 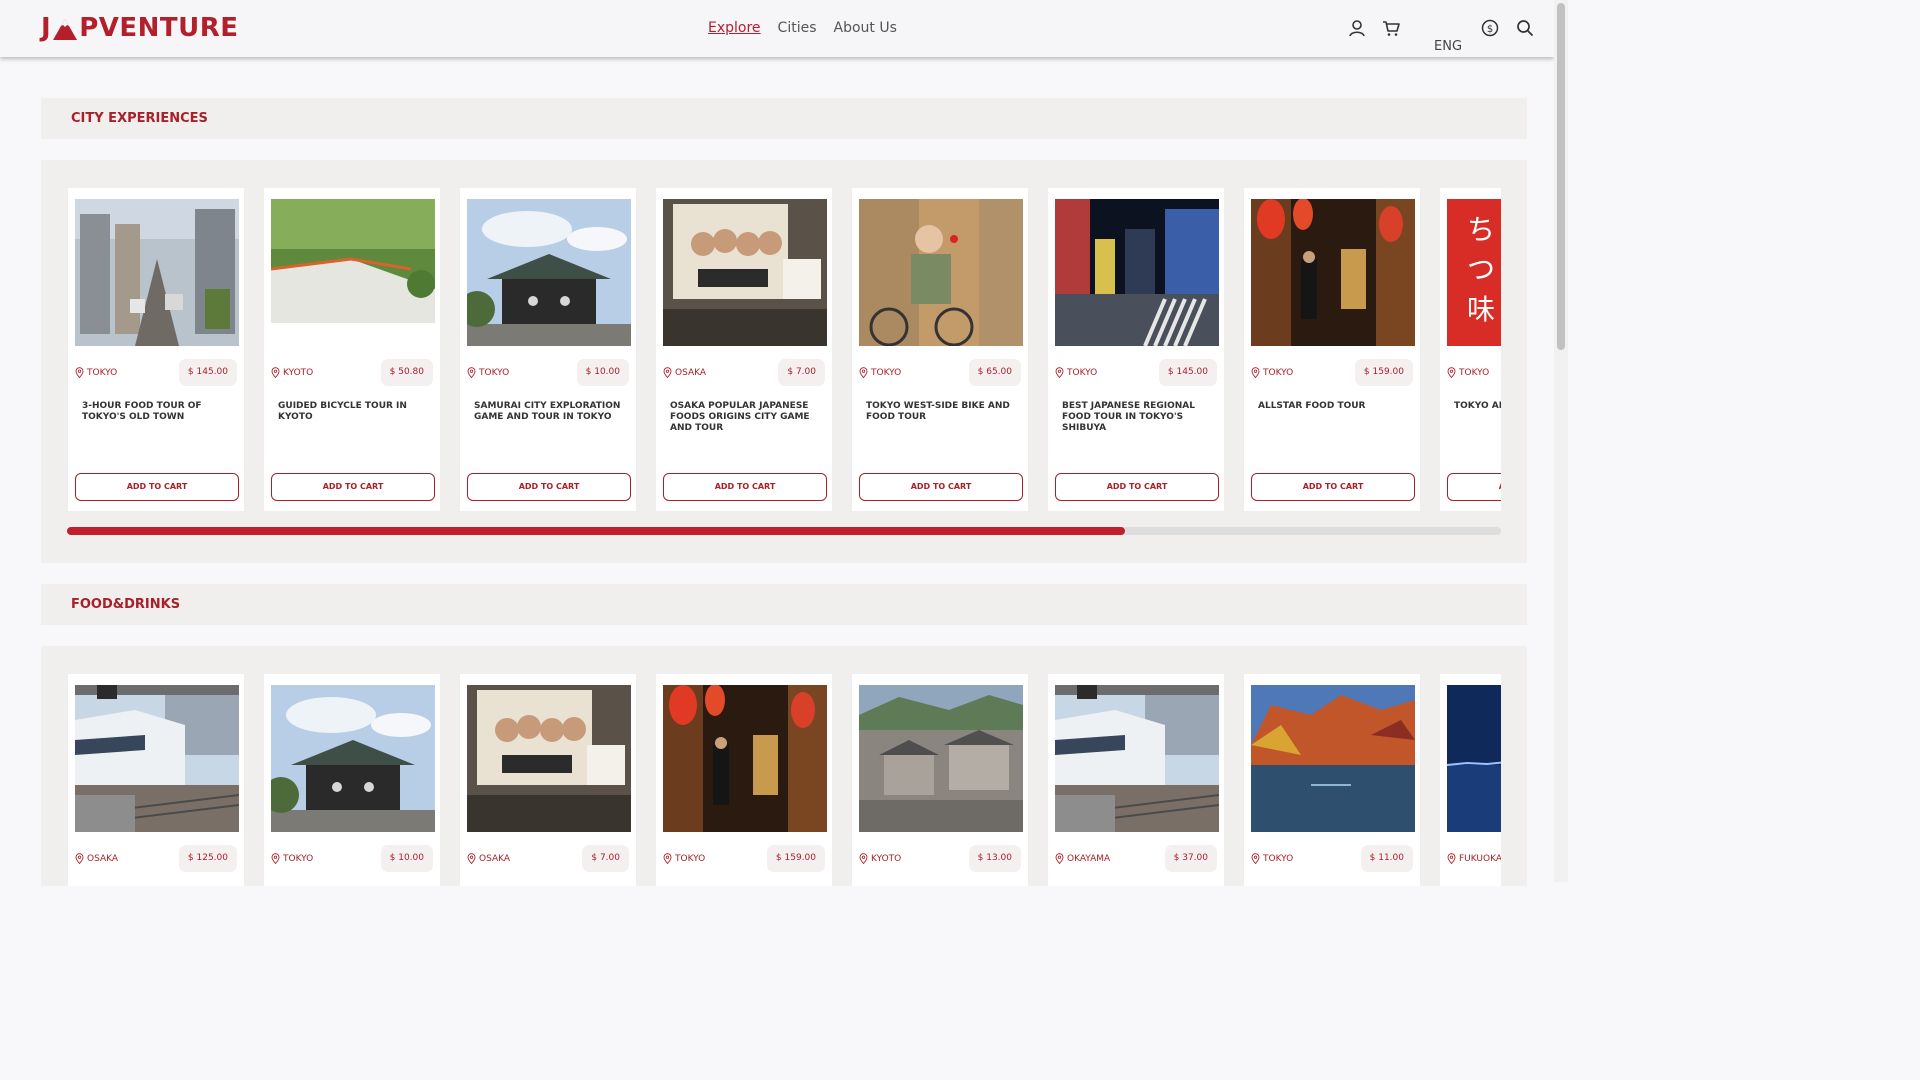 What do you see at coordinates (784, 118) in the screenshot?
I see `section-header-city-experiences: CITY EXPERIENCES` at bounding box center [784, 118].